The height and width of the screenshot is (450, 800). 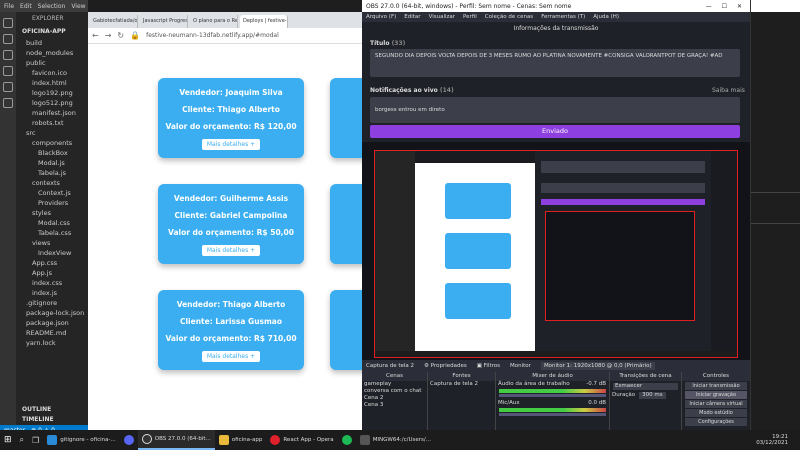 I want to click on obs-menu-item: Arquivo (F), so click(x=381, y=17).